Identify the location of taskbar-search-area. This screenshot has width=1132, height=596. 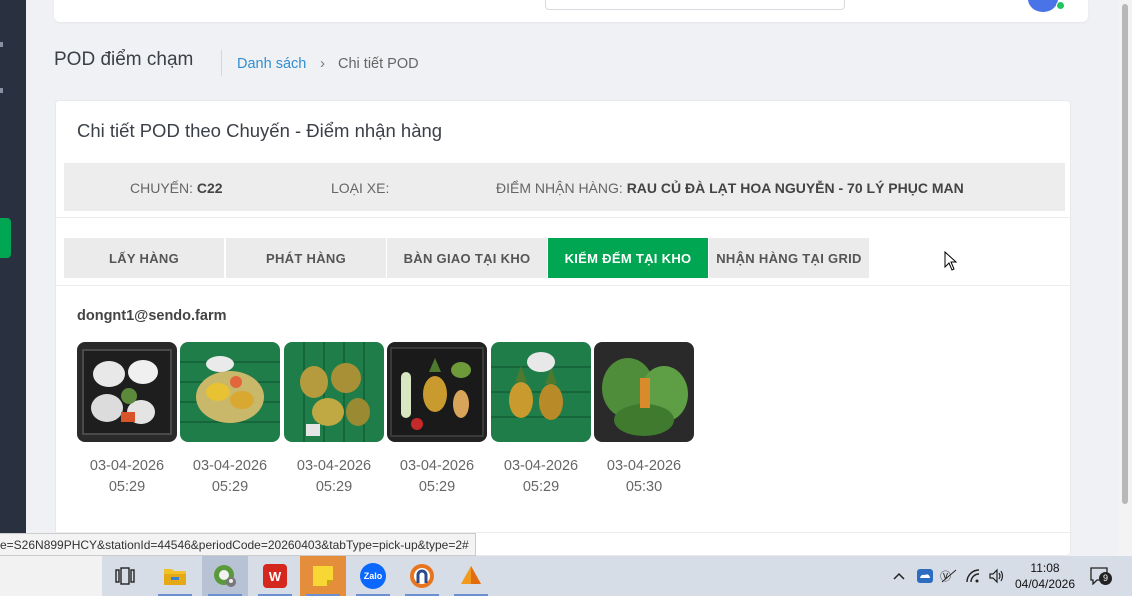
(51, 576).